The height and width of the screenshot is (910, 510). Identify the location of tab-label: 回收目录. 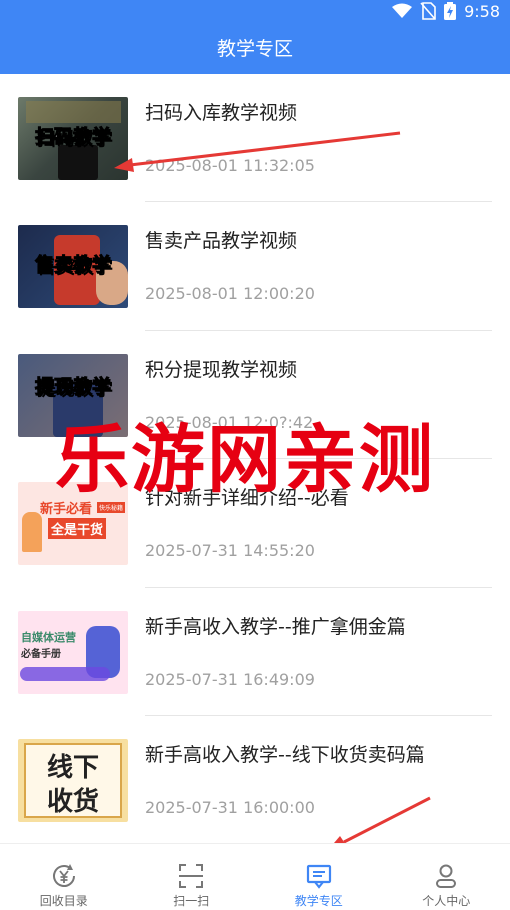
(63, 901).